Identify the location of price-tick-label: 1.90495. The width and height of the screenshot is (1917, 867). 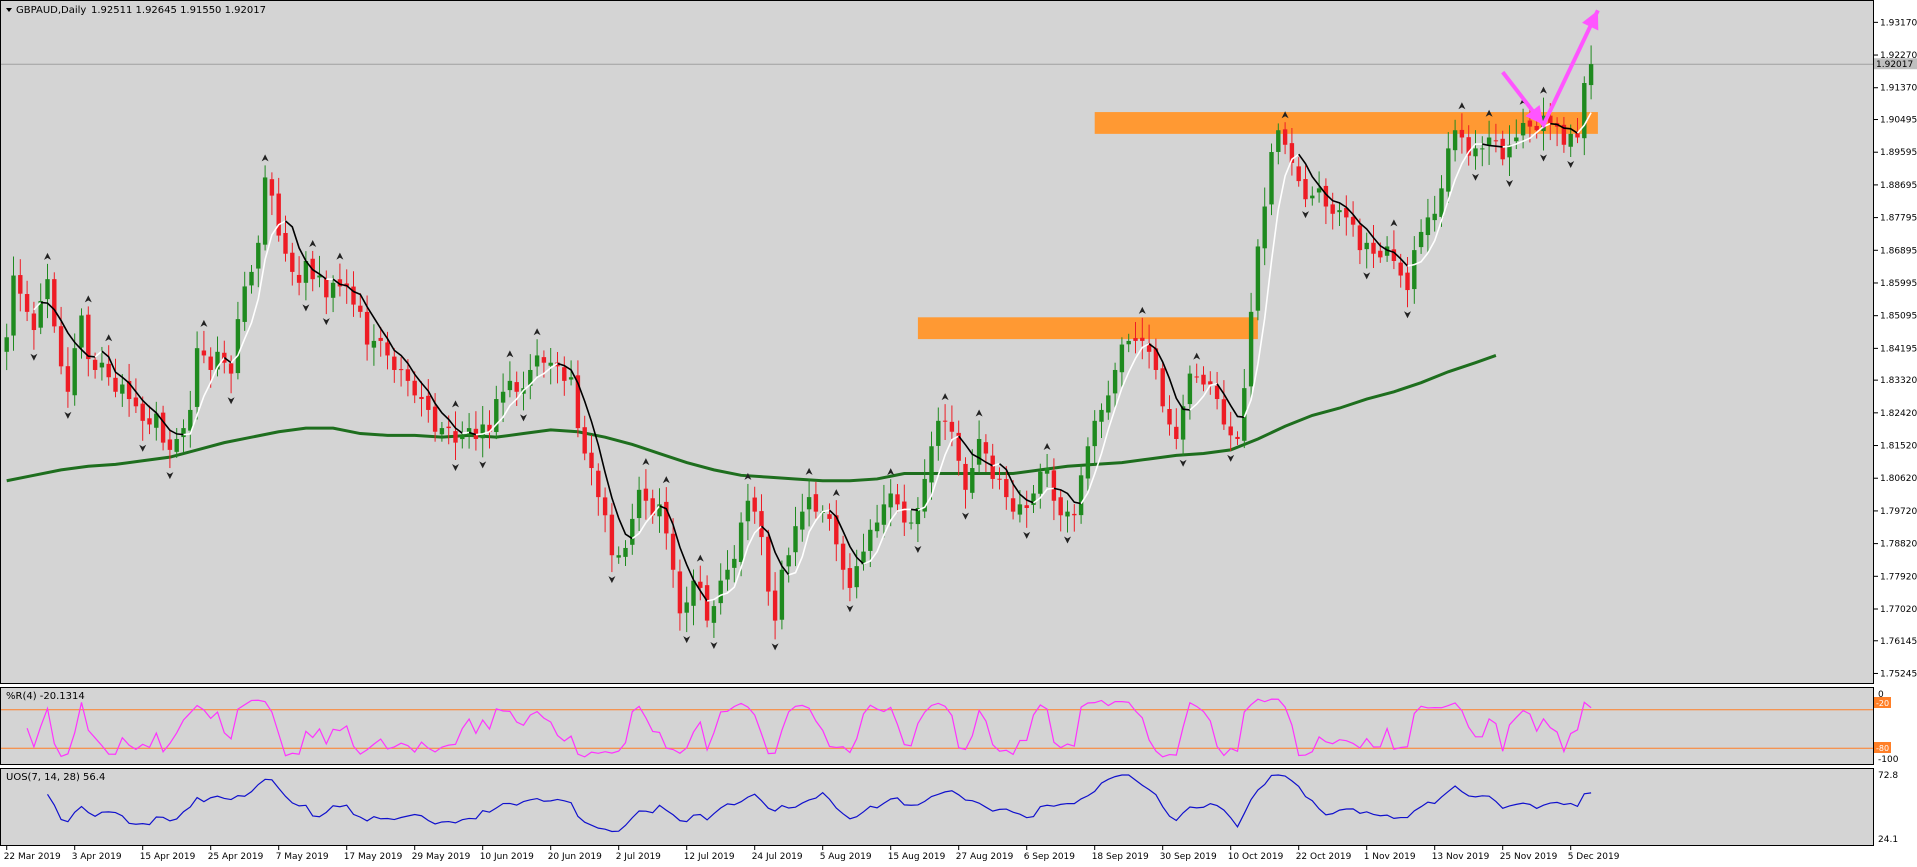
(1898, 121).